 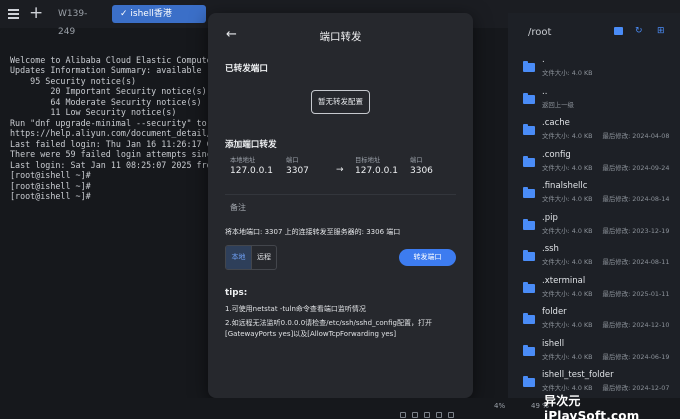 I want to click on file-meta: 文件大小: 4.0 KB 最后修改: 2023-12-19, so click(x=605, y=230).